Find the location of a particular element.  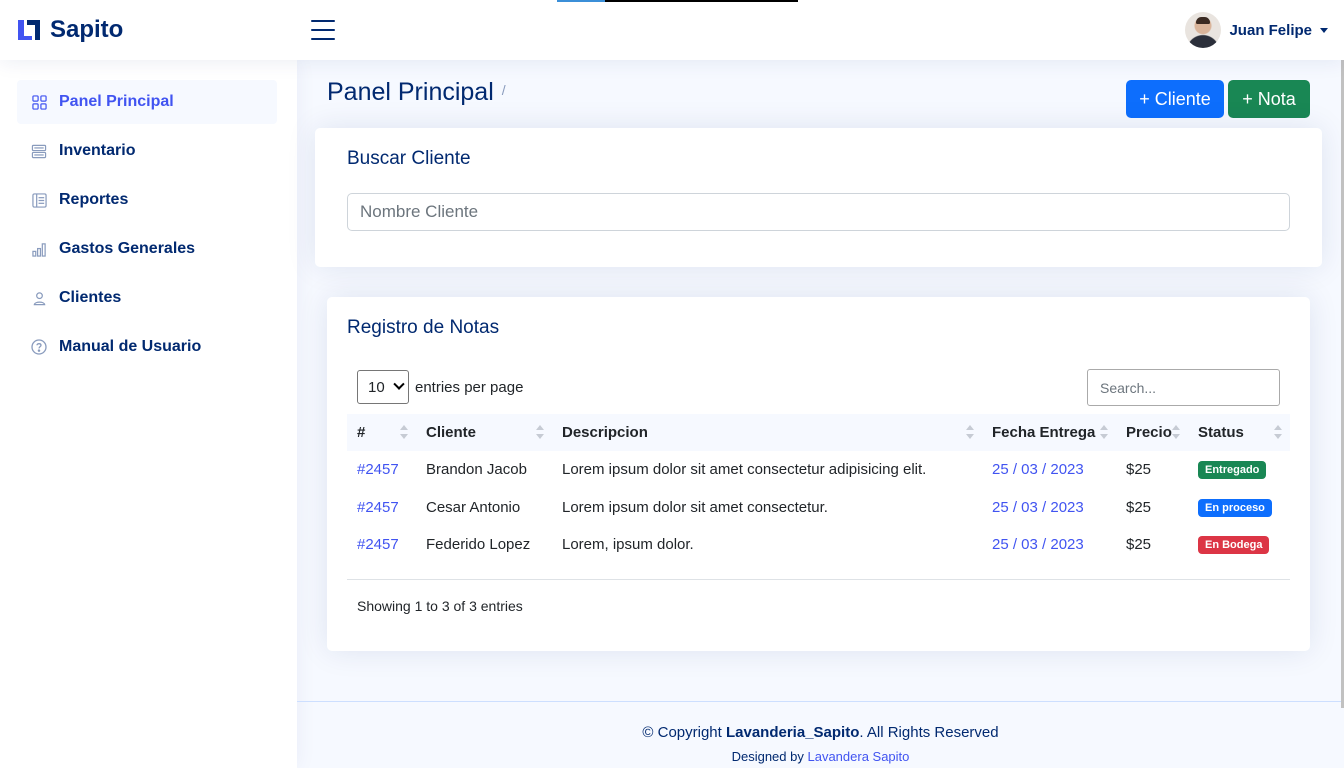

chevron-down-icon is located at coordinates (399, 384).